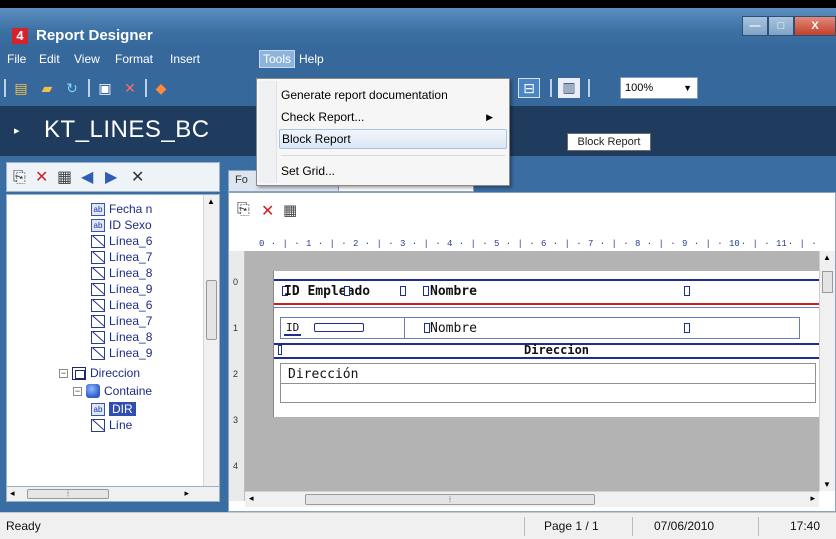 Image resolution: width=836 pixels, height=539 pixels. What do you see at coordinates (112, 391) in the screenshot?
I see `tree-item: − Containe` at bounding box center [112, 391].